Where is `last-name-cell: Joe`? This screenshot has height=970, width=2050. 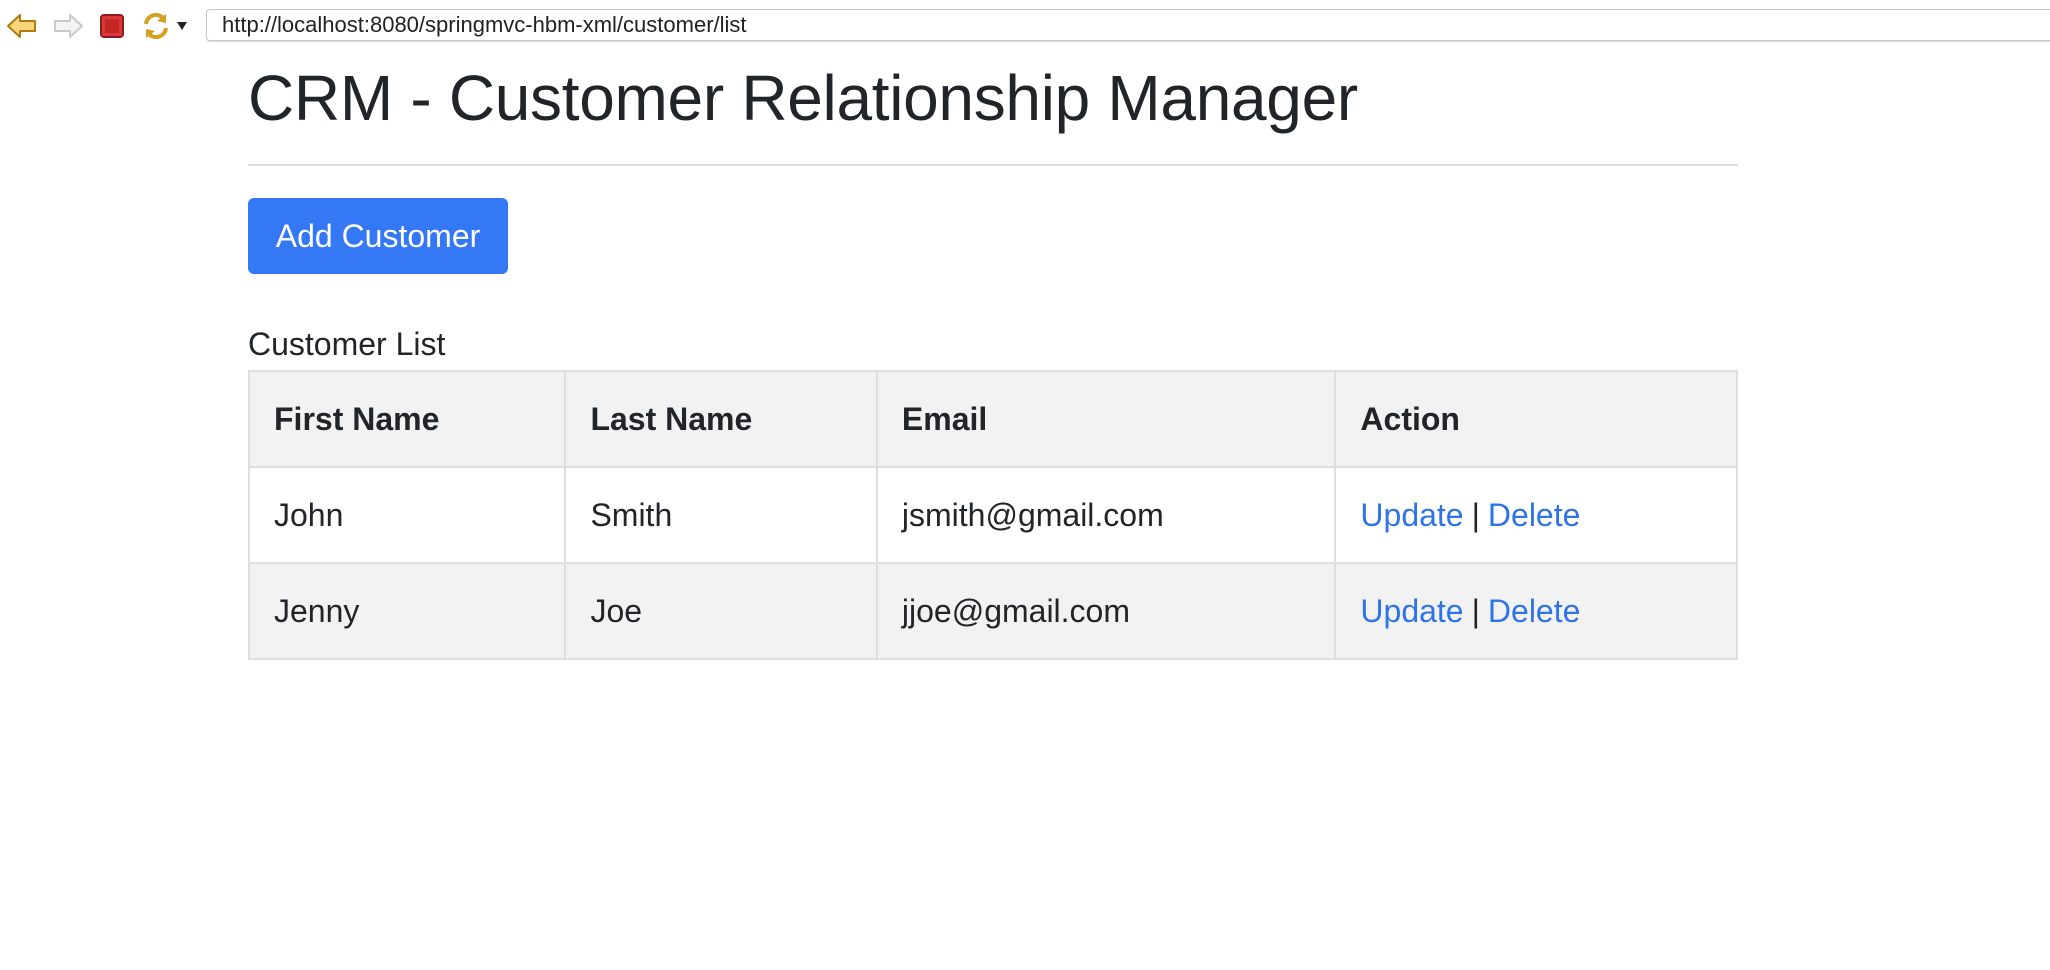
last-name-cell: Joe is located at coordinates (721, 611).